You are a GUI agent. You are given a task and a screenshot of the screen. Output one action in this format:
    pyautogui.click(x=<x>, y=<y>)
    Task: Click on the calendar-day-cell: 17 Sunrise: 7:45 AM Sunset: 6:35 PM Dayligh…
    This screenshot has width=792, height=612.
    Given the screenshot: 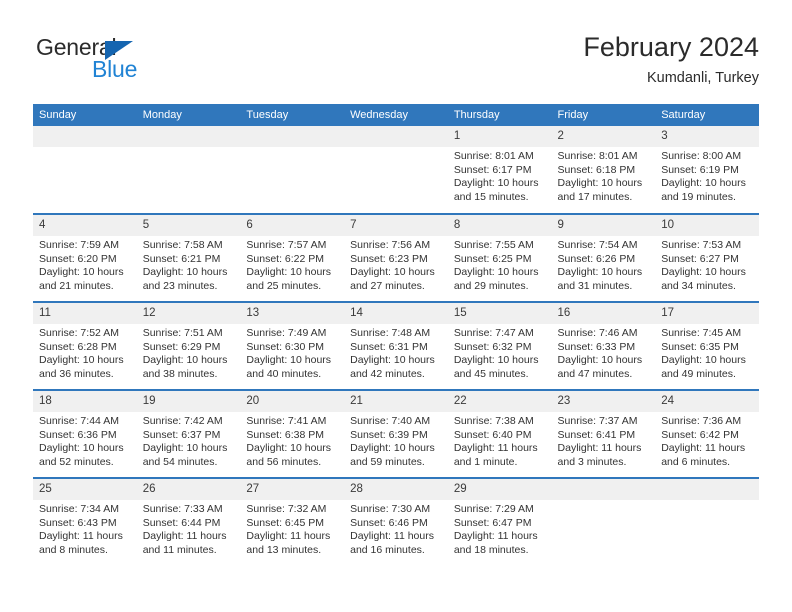 What is the action you would take?
    pyautogui.click(x=707, y=345)
    